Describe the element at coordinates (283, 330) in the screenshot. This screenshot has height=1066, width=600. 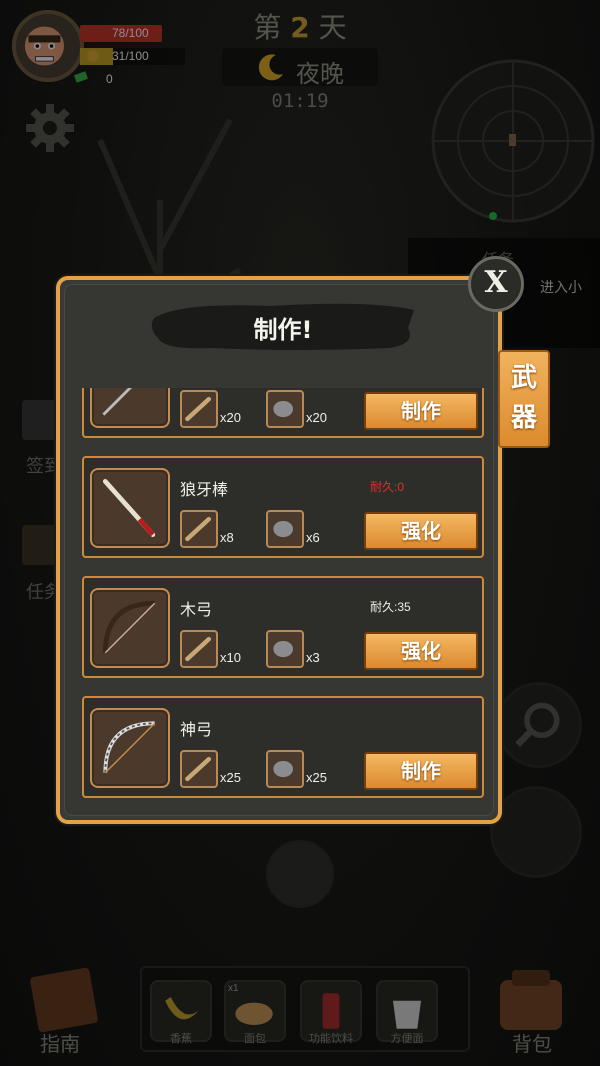
I see `modal-title: 制作!` at that location.